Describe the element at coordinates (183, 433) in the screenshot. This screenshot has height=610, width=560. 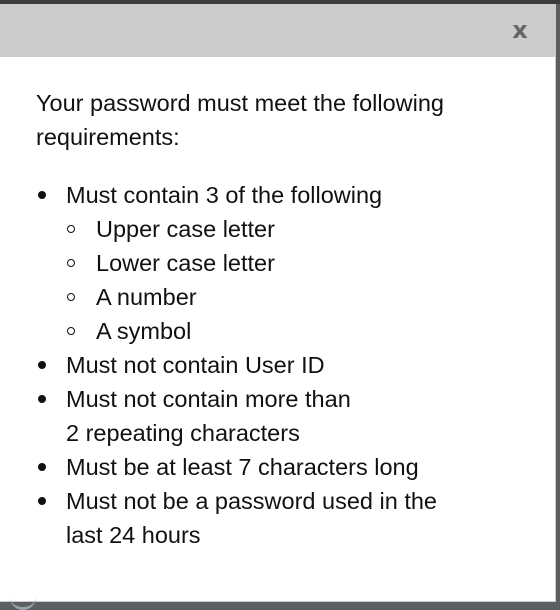
I see `requirement-label-line: 2 repeating characters` at that location.